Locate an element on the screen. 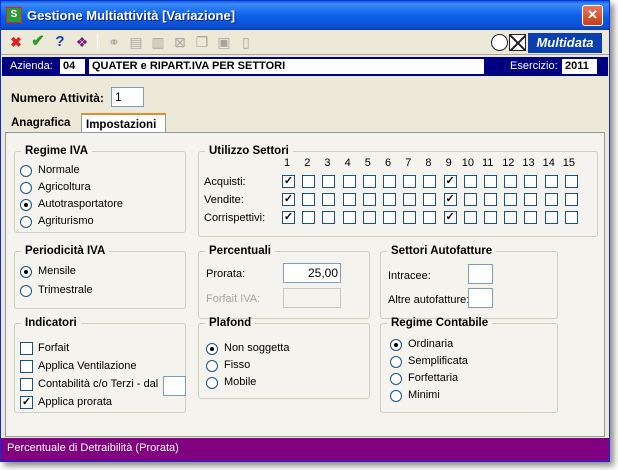 This screenshot has height=470, width=618. copy-icon: ❐ is located at coordinates (202, 42).